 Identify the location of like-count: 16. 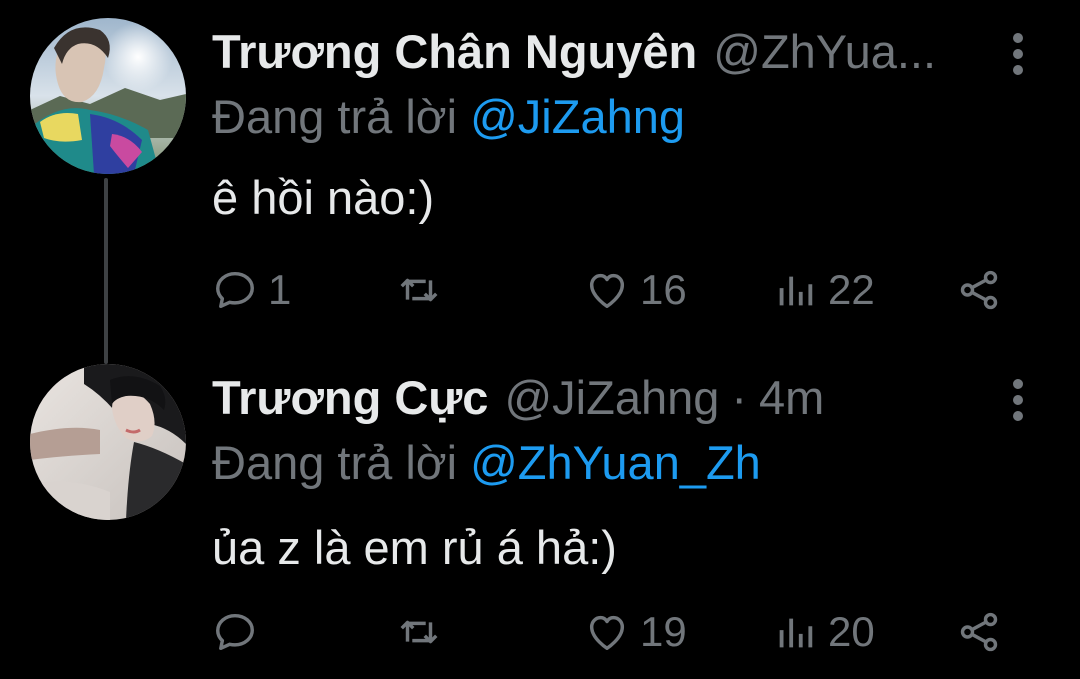
(663, 289).